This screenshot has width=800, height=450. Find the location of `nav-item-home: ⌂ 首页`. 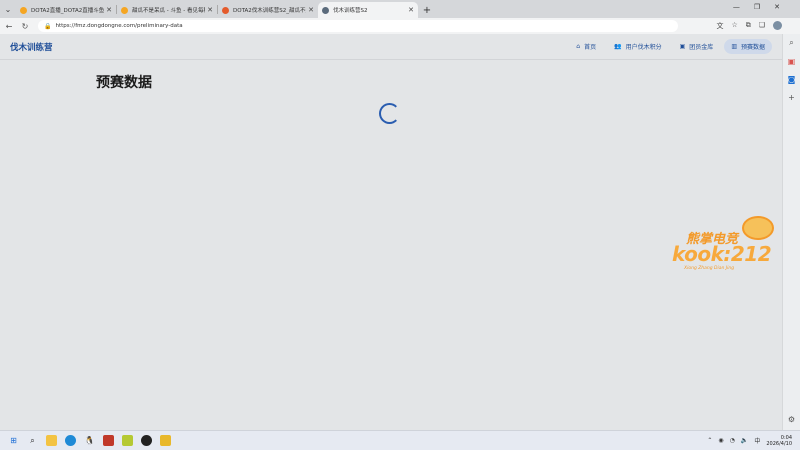

nav-item-home: ⌂ 首页 is located at coordinates (586, 46).